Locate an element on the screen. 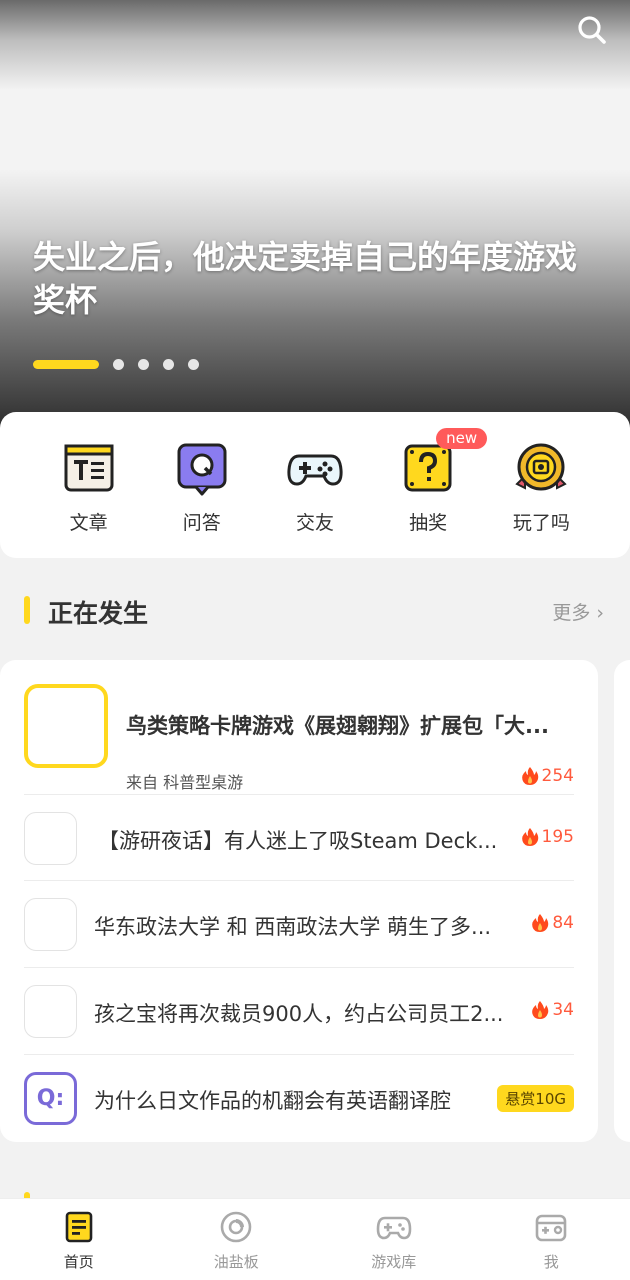 The width and height of the screenshot is (630, 1280). question-title: 为什么日文作品的机翻会有英语翻译腔 is located at coordinates (272, 1101).